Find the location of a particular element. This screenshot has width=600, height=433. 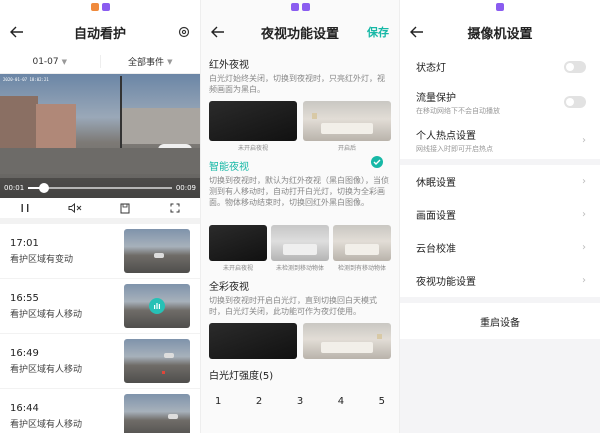

event-item: 17:01 看护区域有变动 is located at coordinates (100, 251).